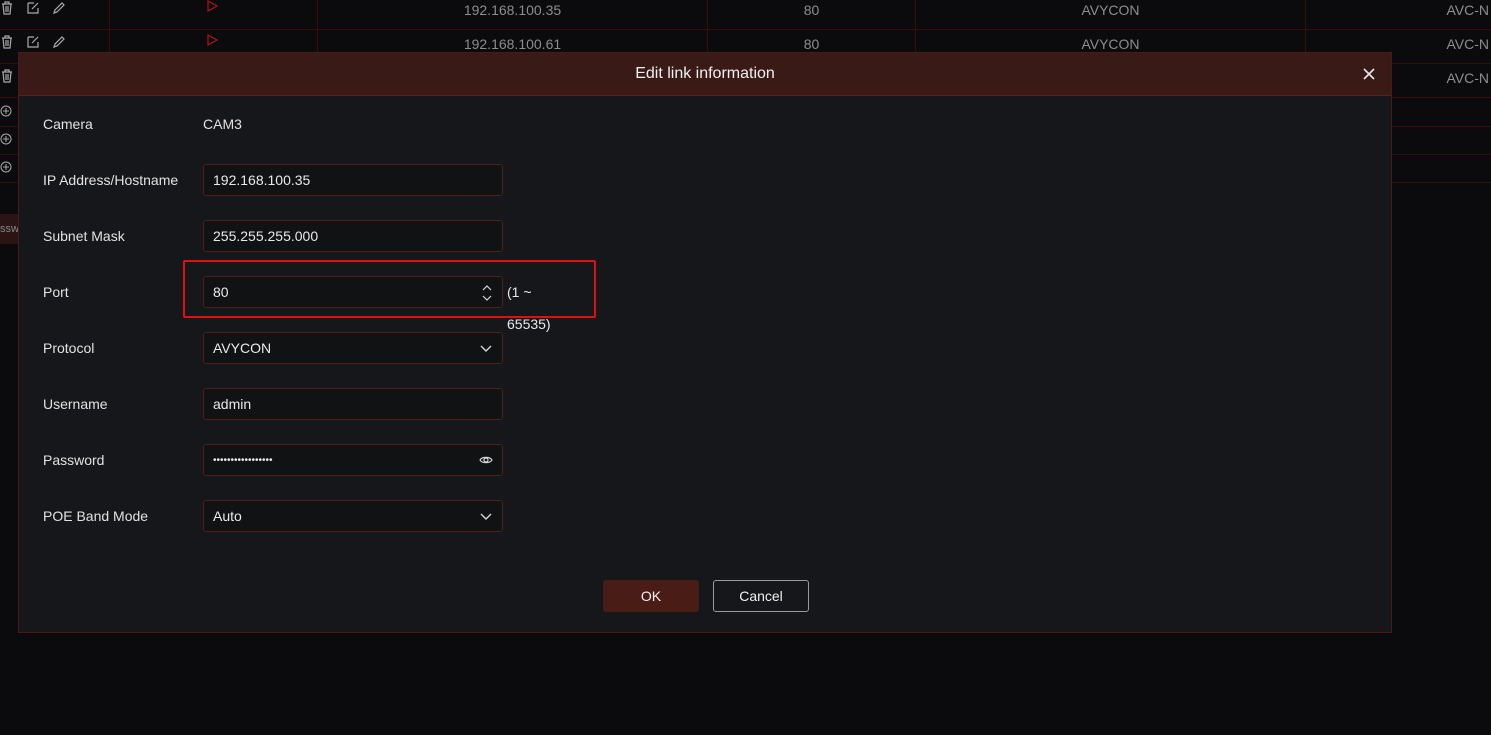 This screenshot has width=1491, height=735. Describe the element at coordinates (1369, 74) in the screenshot. I see `close-icon` at that location.